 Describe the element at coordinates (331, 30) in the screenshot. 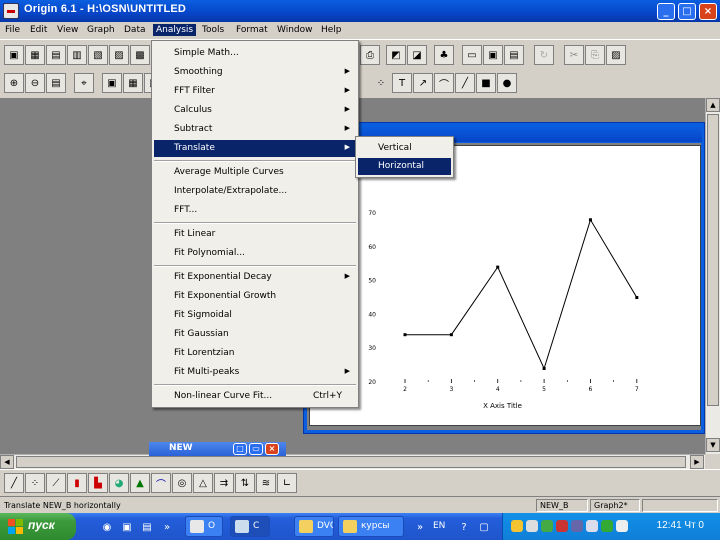

I see `menu-help: Help` at that location.